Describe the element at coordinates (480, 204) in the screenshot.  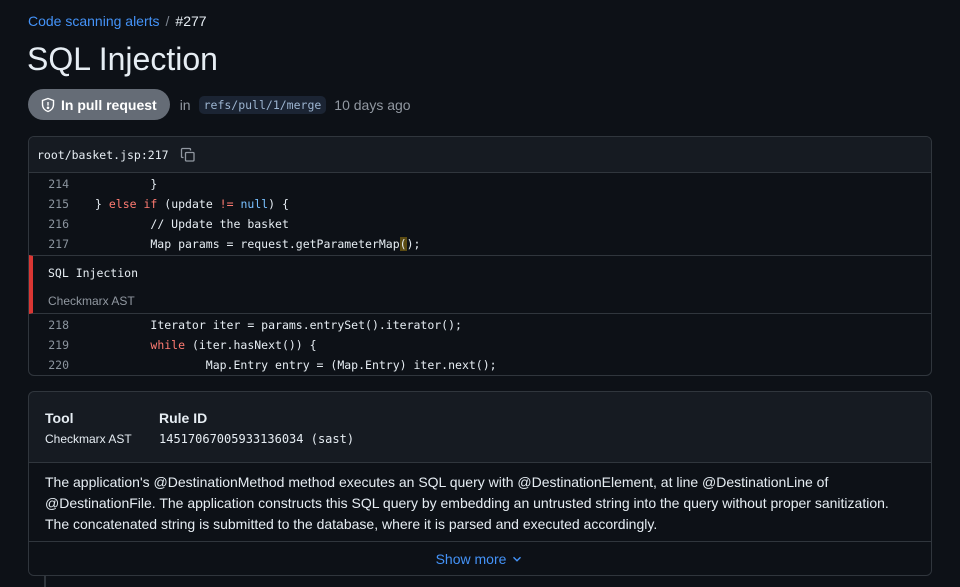
I see `code-line: 215 } else if (update != null) {` at that location.